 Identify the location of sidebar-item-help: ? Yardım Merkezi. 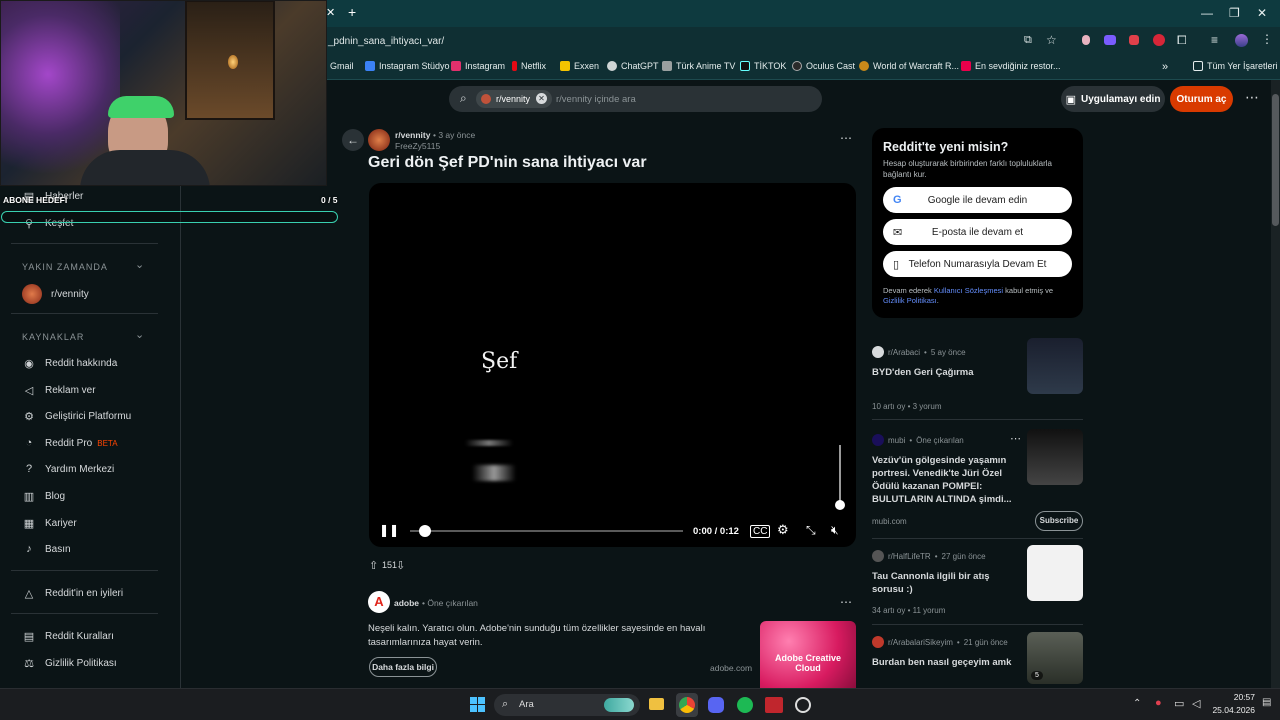
(68, 469).